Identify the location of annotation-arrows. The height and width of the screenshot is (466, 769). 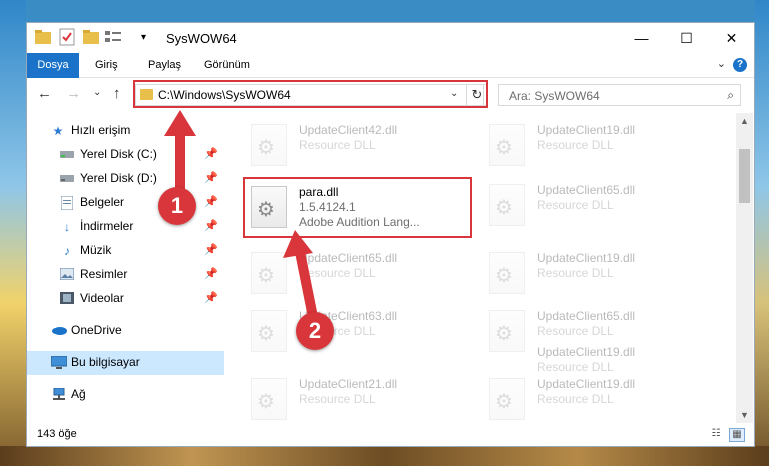
(240, 213).